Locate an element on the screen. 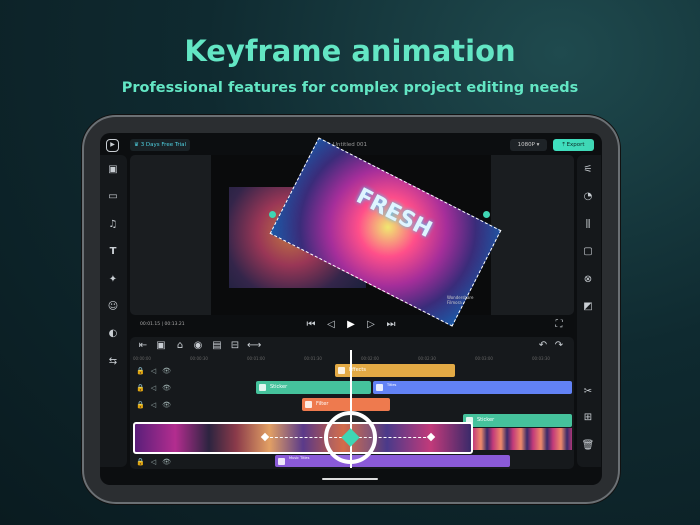  video-clip-selected is located at coordinates (303, 438).